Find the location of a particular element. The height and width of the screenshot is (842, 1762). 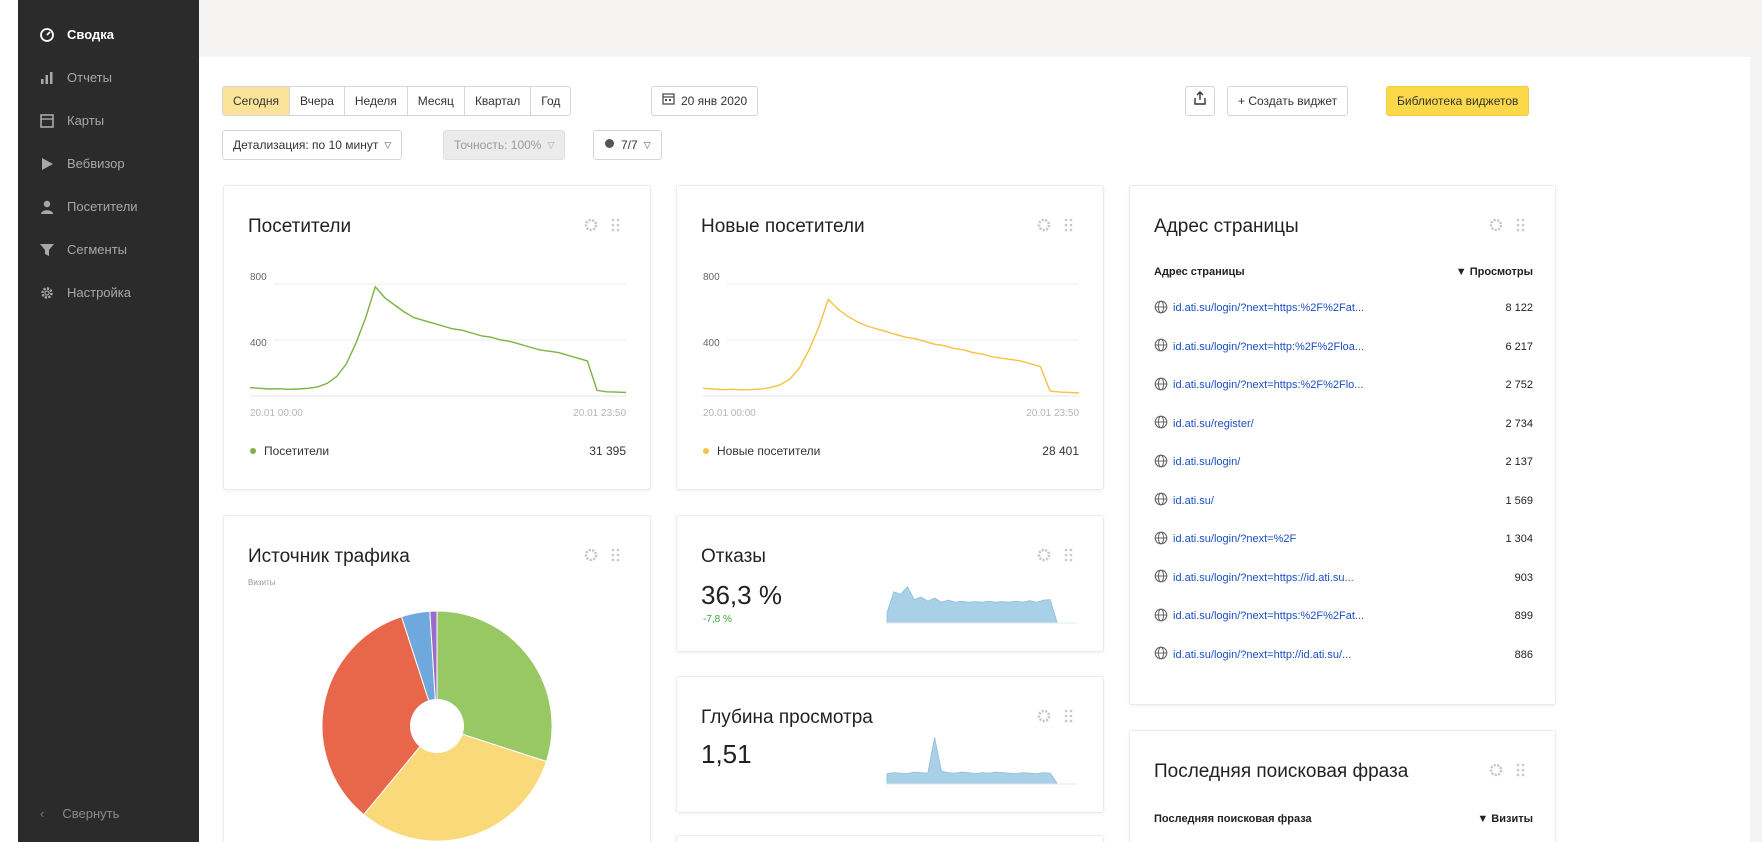

page-url: id.ati.su/register/ is located at coordinates (1213, 423).